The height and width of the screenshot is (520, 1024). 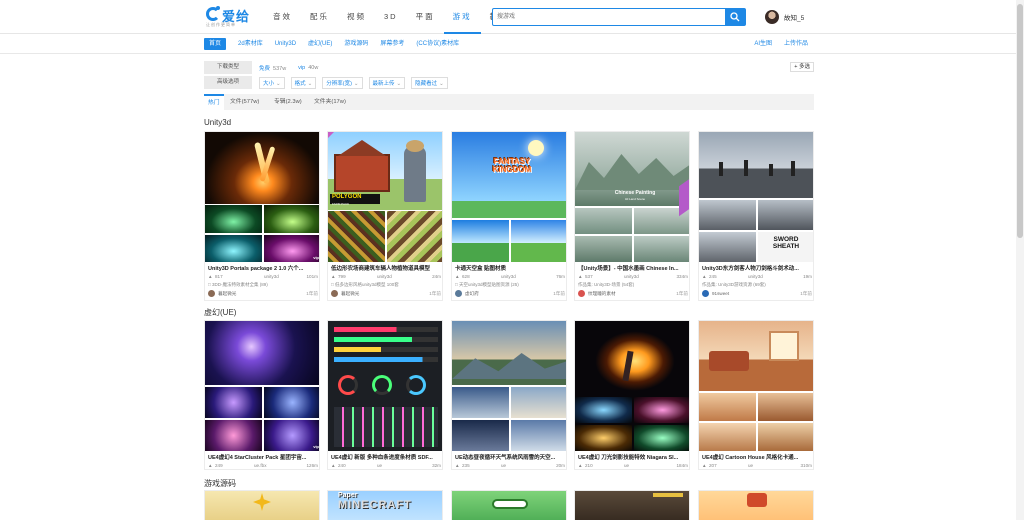 I want to click on nav-item-3d: 3D, so click(x=391, y=17).